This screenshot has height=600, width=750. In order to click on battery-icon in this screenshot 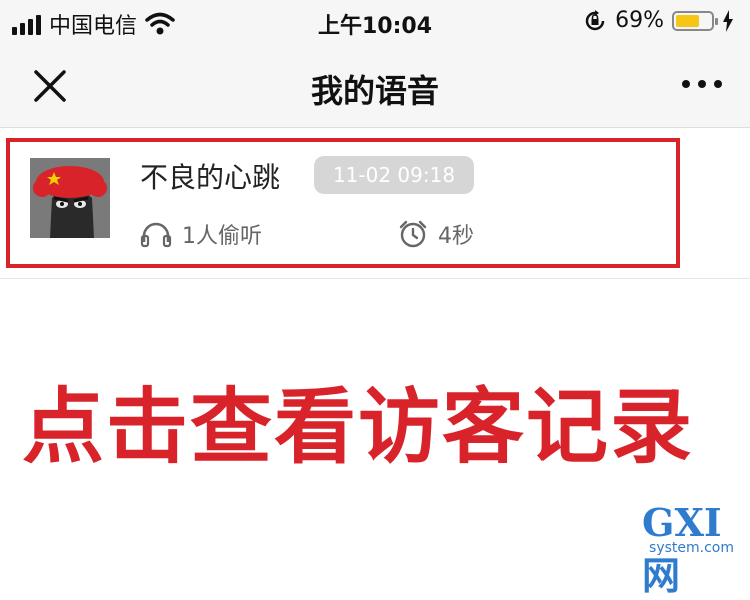, I will do `click(695, 20)`.